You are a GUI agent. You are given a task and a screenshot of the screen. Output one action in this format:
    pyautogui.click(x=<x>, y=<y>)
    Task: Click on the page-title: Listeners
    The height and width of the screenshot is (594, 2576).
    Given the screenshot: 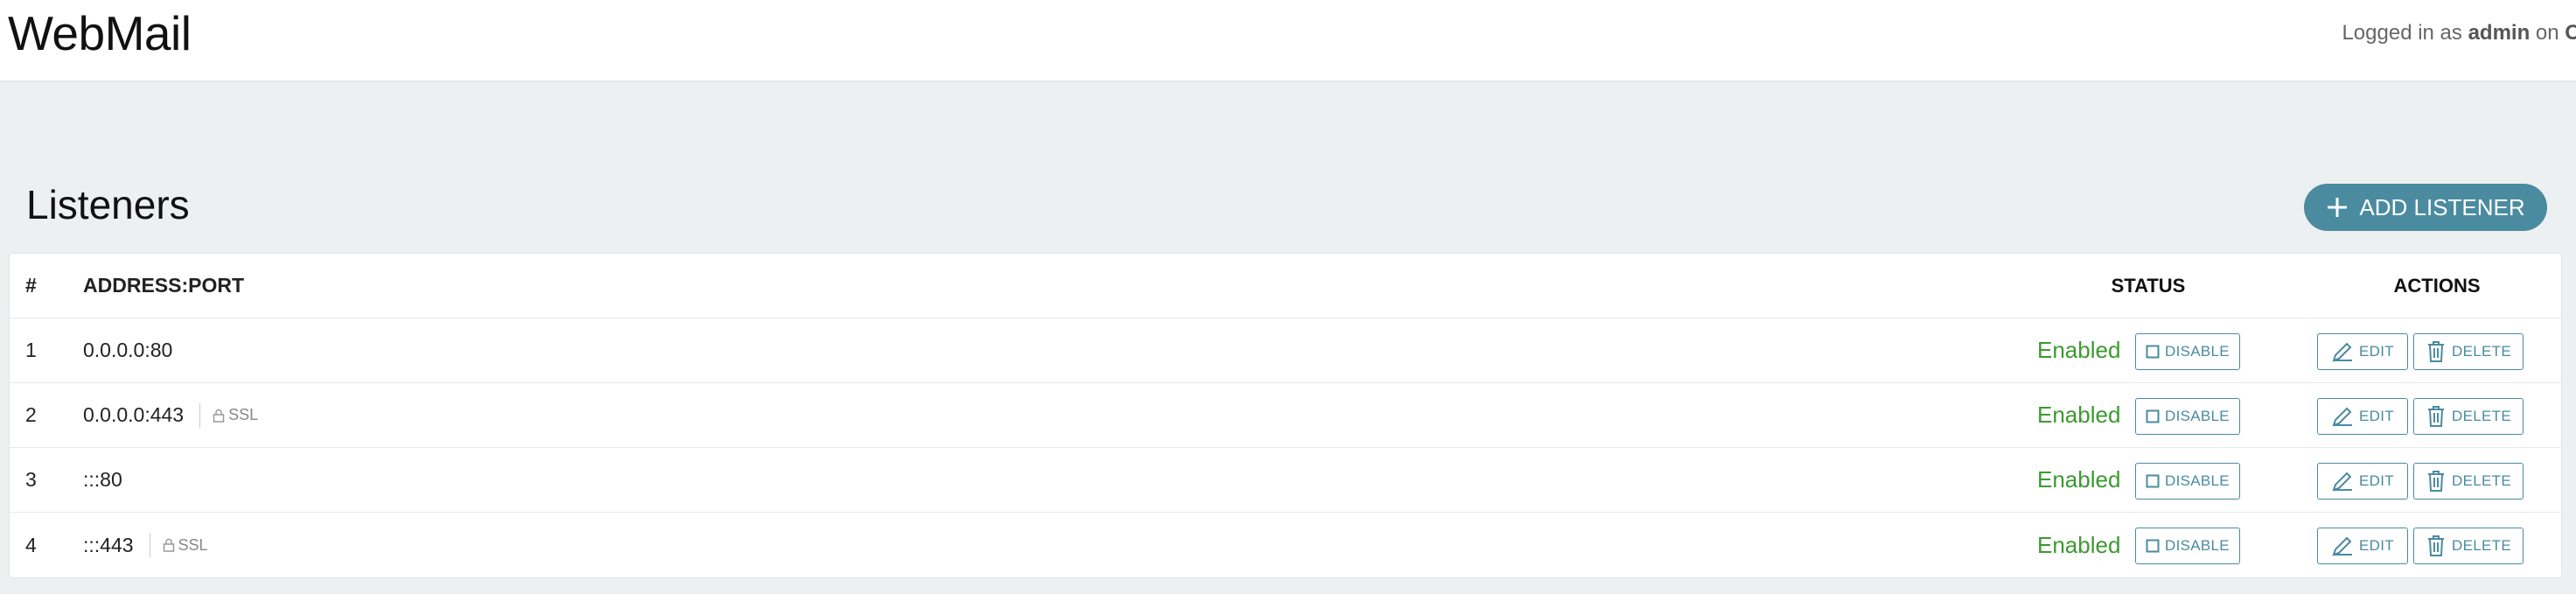 What is the action you would take?
    pyautogui.click(x=108, y=204)
    